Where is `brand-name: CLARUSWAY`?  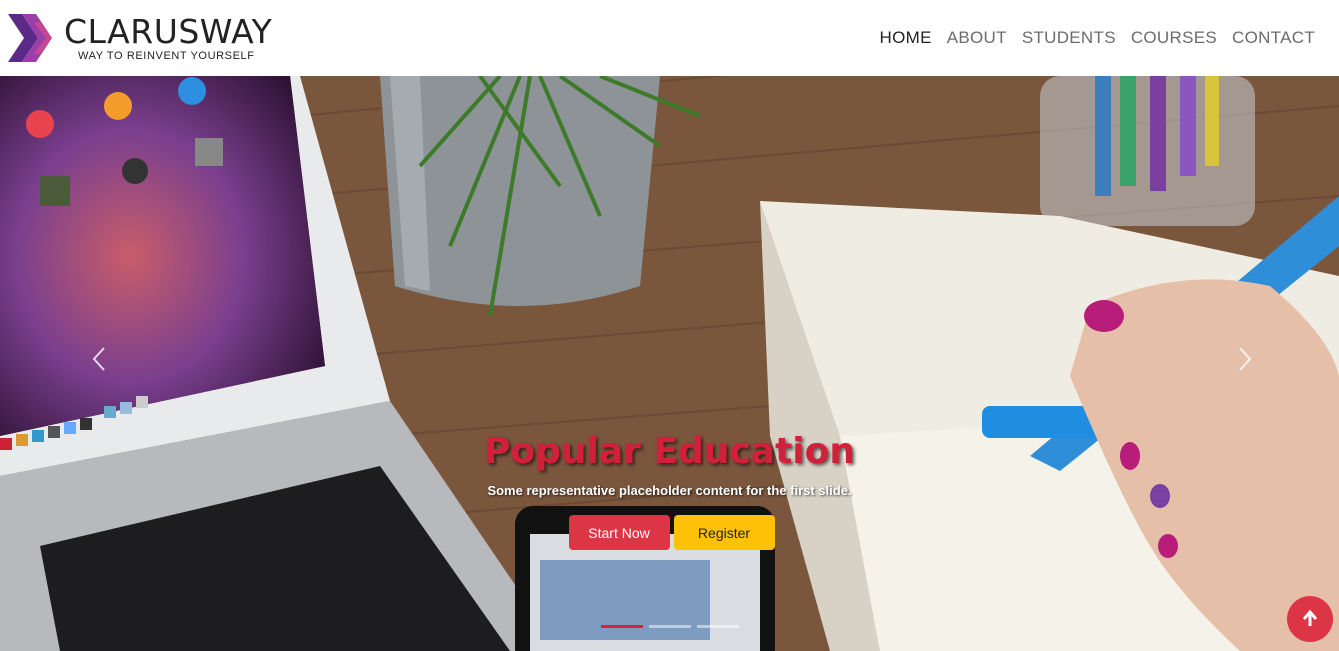 brand-name: CLARUSWAY is located at coordinates (168, 31).